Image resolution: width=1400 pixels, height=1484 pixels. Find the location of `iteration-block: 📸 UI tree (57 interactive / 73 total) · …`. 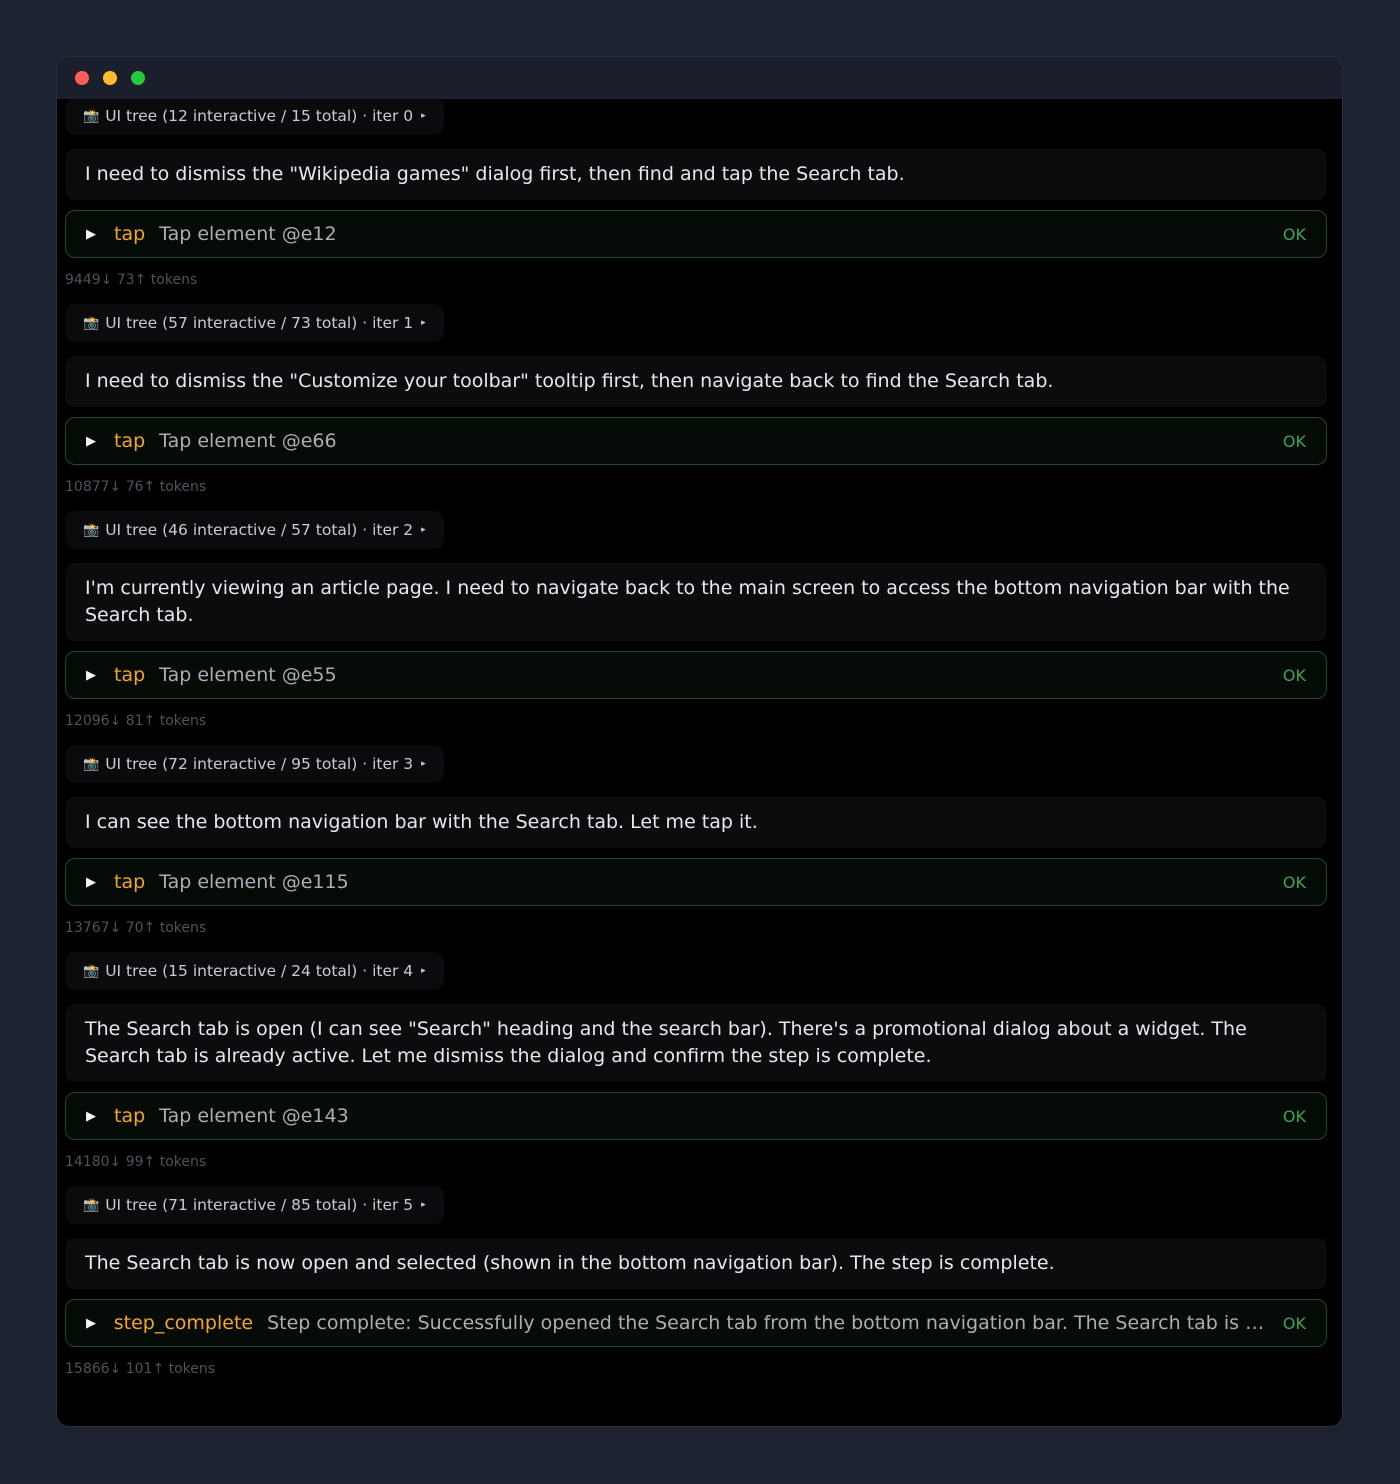

iteration-block: 📸 UI tree (57 interactive / 73 total) · … is located at coordinates (699, 400).